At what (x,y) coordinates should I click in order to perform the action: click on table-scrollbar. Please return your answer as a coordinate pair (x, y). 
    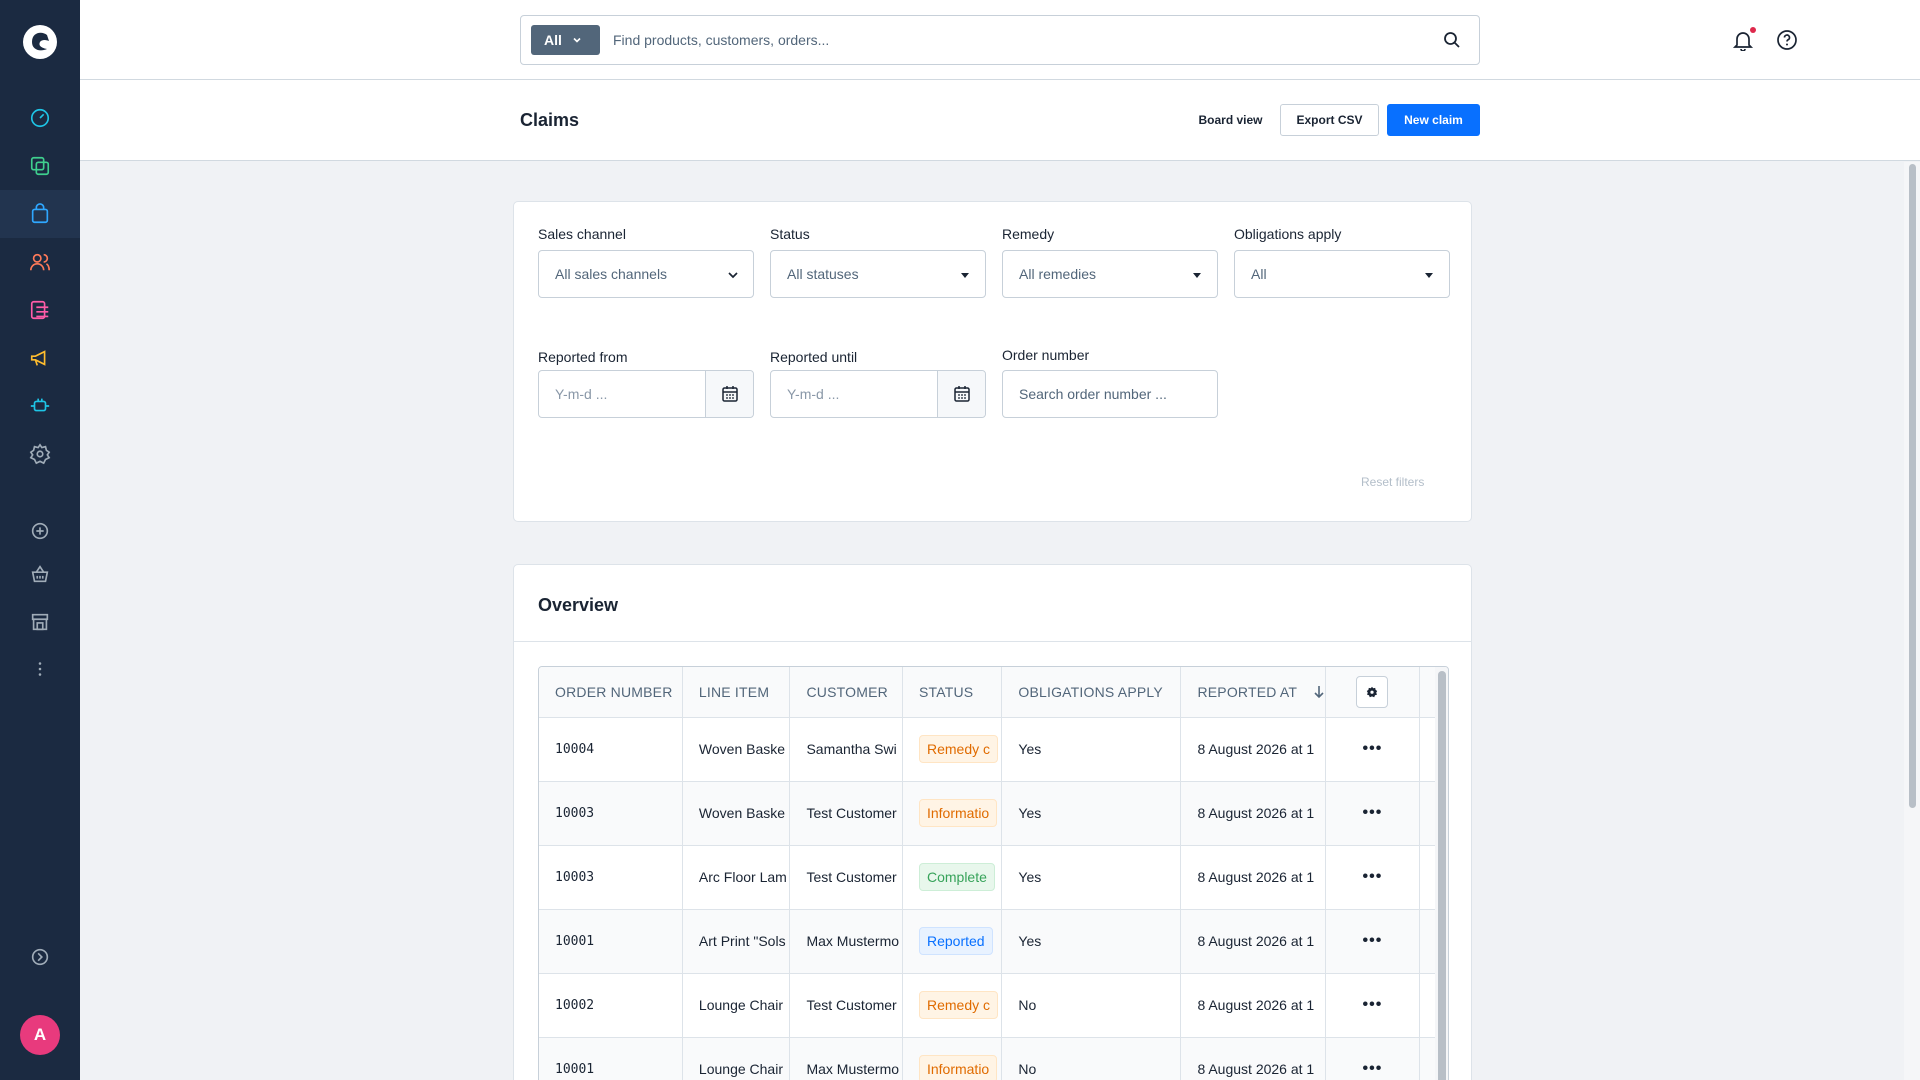
    Looking at the image, I should click on (1441, 873).